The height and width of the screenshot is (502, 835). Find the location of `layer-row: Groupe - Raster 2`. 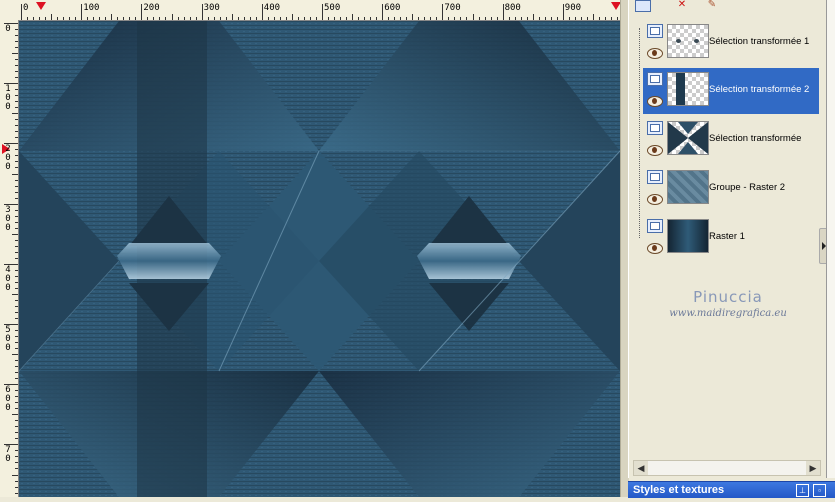

layer-row: Groupe - Raster 2 is located at coordinates (731, 189).